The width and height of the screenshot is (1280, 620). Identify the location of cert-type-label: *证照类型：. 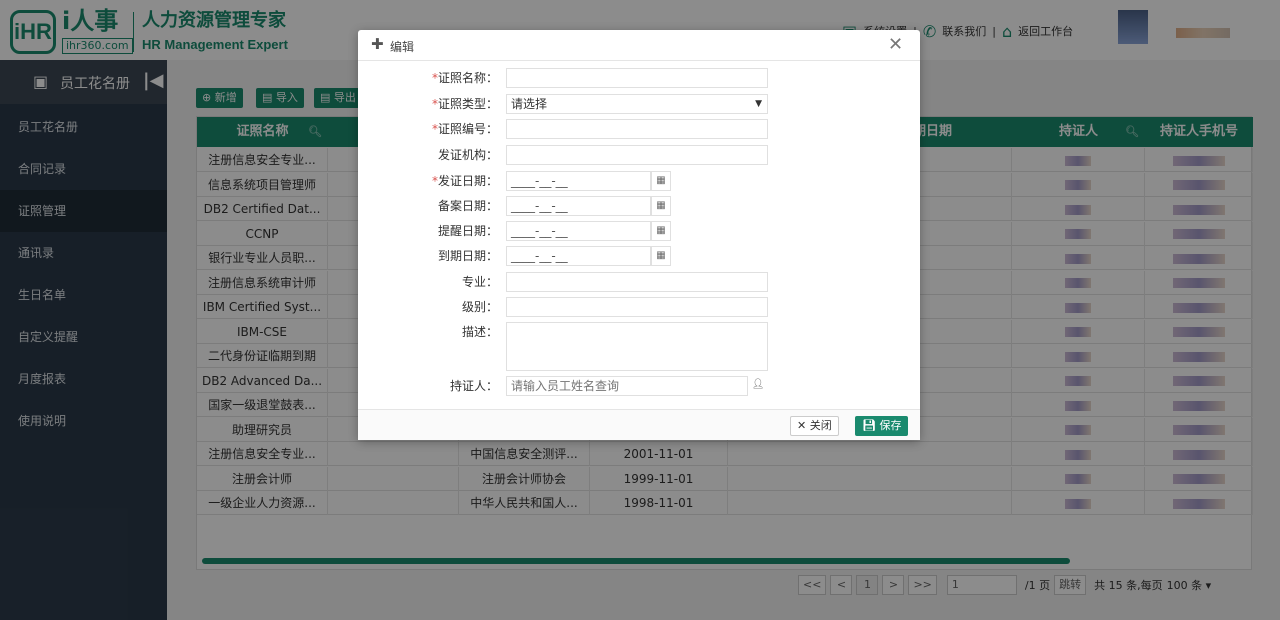
(464, 104).